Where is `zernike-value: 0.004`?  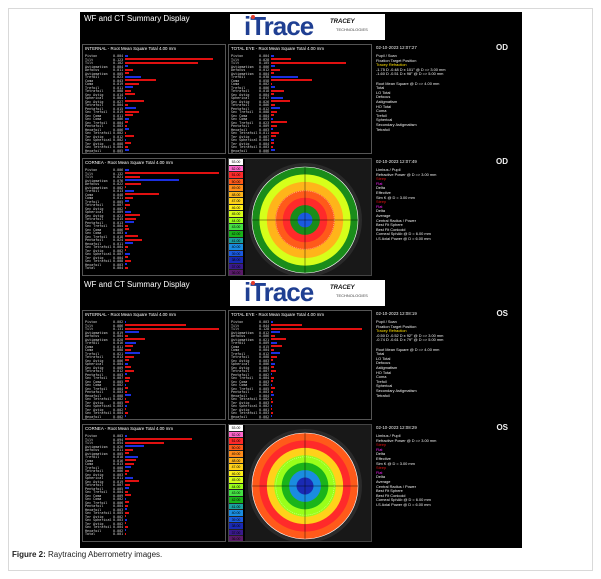 zernike-value: 0.004 is located at coordinates (118, 268).